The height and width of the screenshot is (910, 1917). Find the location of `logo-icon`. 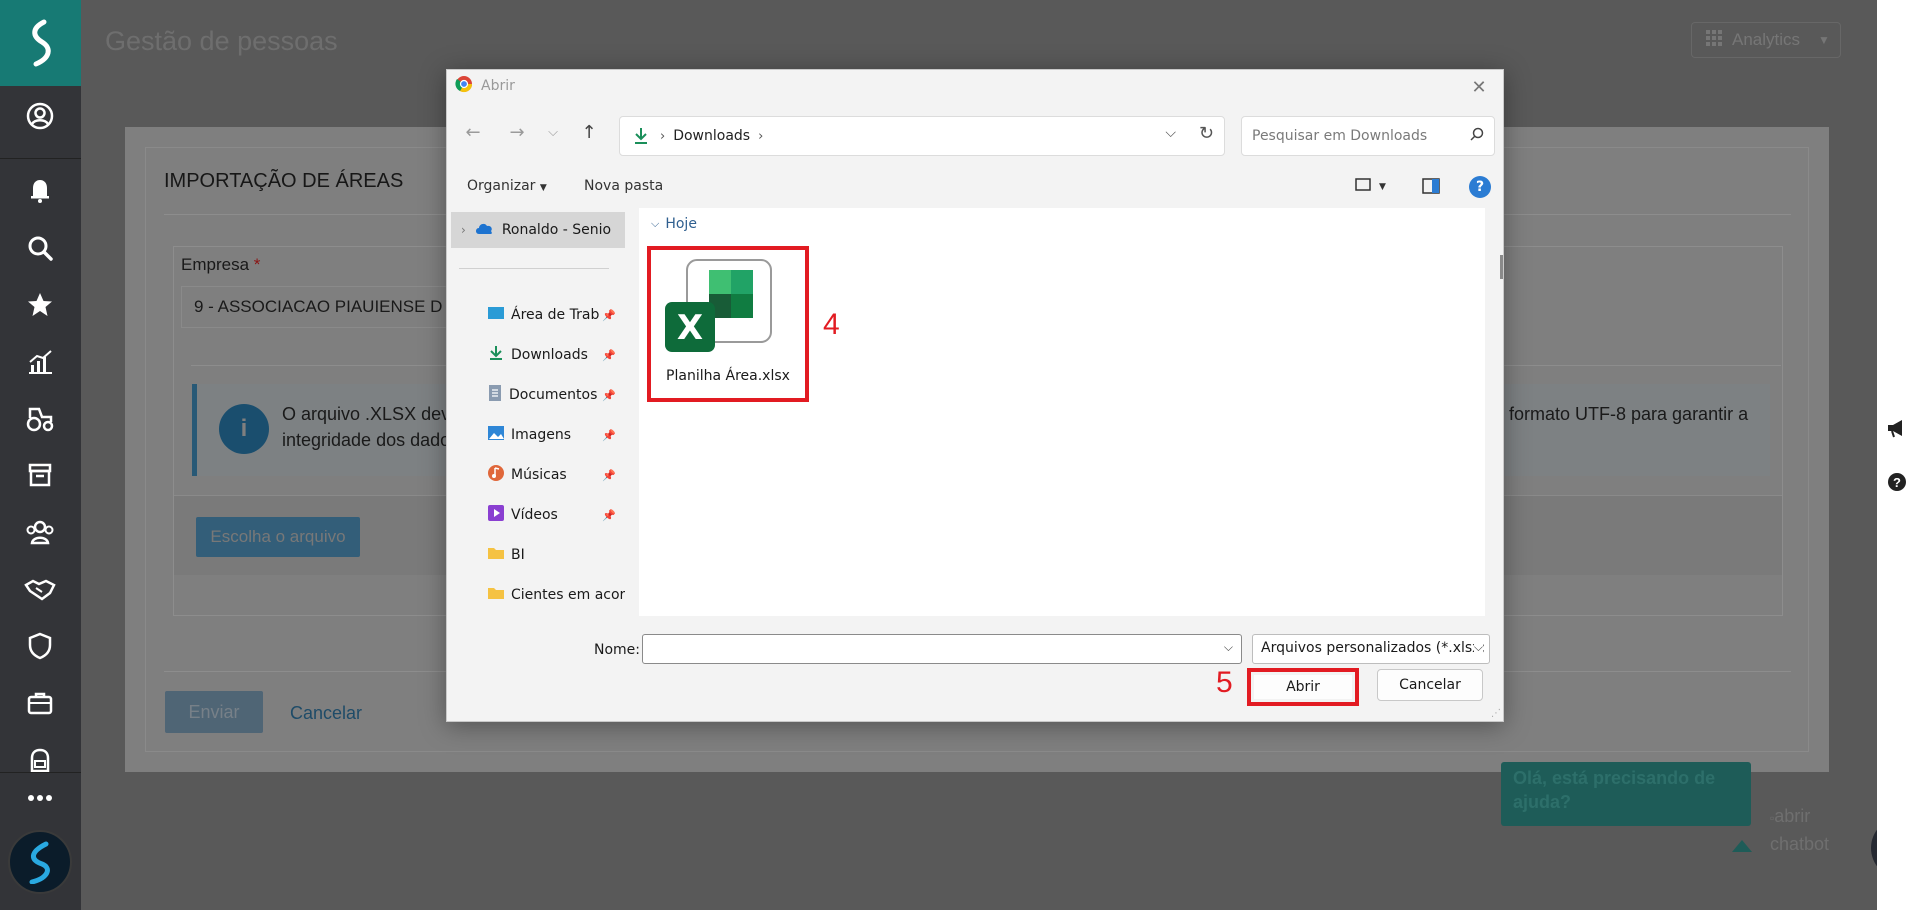

logo-icon is located at coordinates (41, 43).